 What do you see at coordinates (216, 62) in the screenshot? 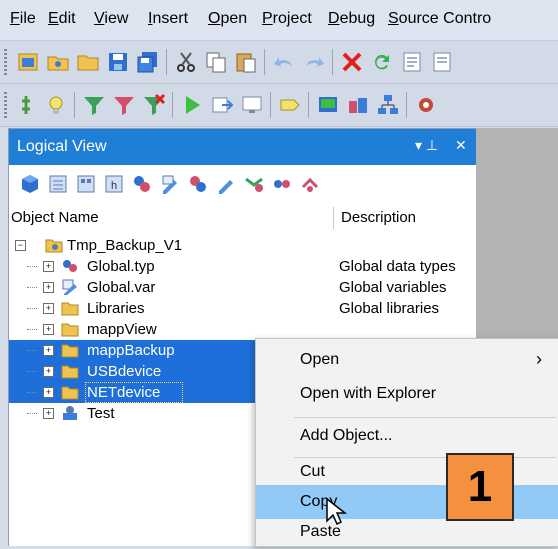
I see `copy-icon` at bounding box center [216, 62].